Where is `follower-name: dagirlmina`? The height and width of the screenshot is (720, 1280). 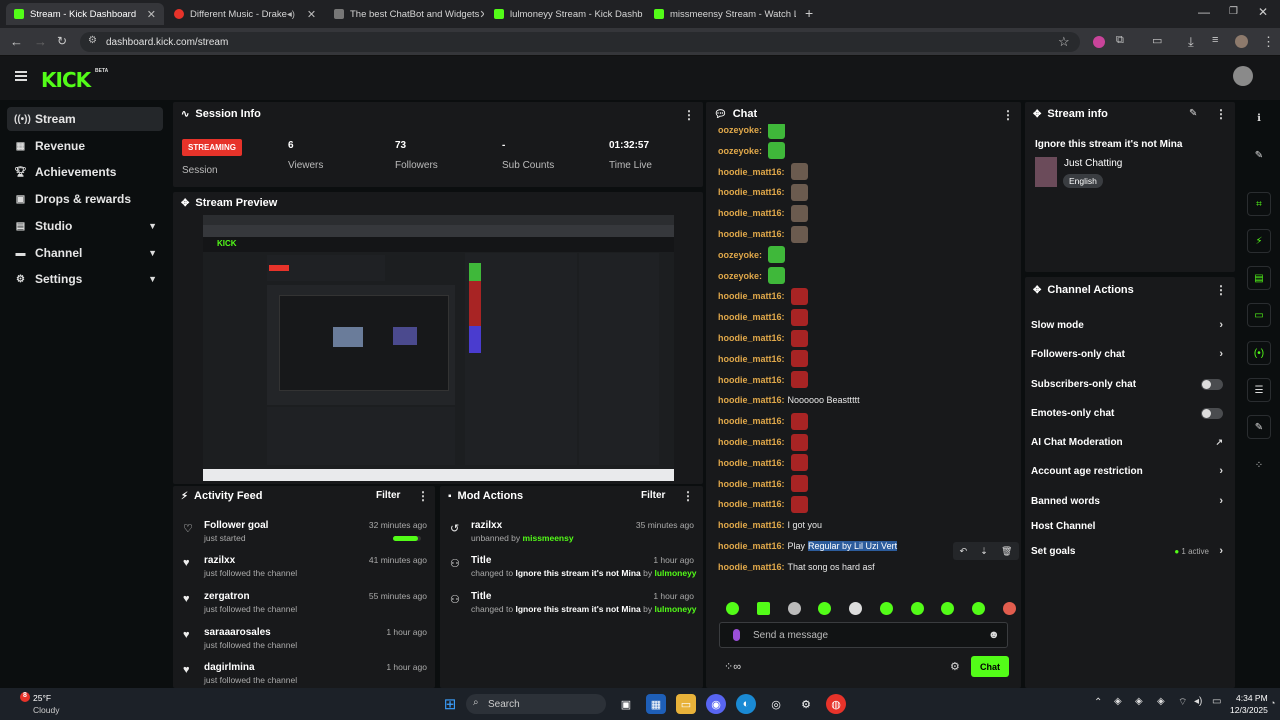
follower-name: dagirlmina is located at coordinates (229, 667).